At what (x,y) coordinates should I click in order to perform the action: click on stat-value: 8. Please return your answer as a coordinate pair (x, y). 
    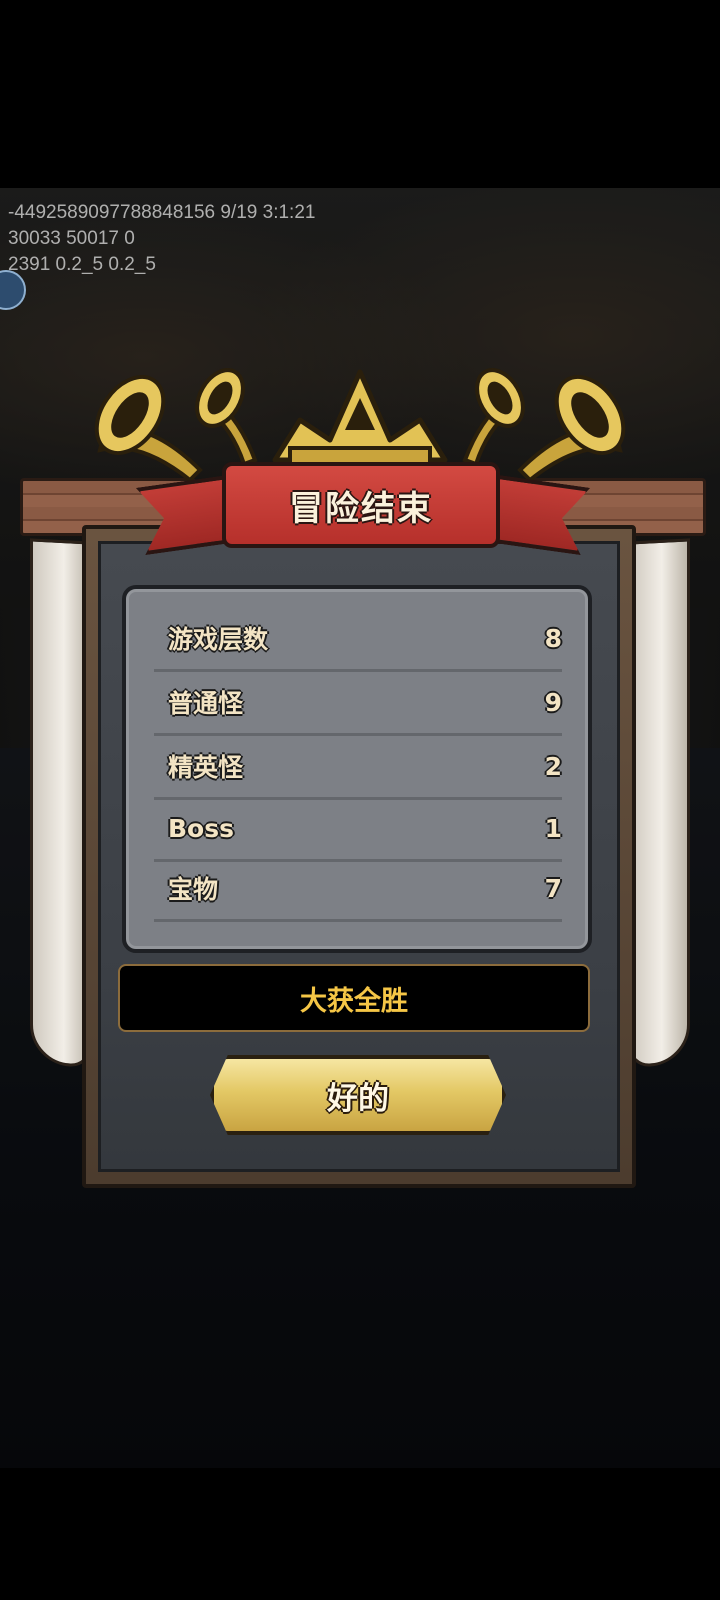
    Looking at the image, I should click on (553, 638).